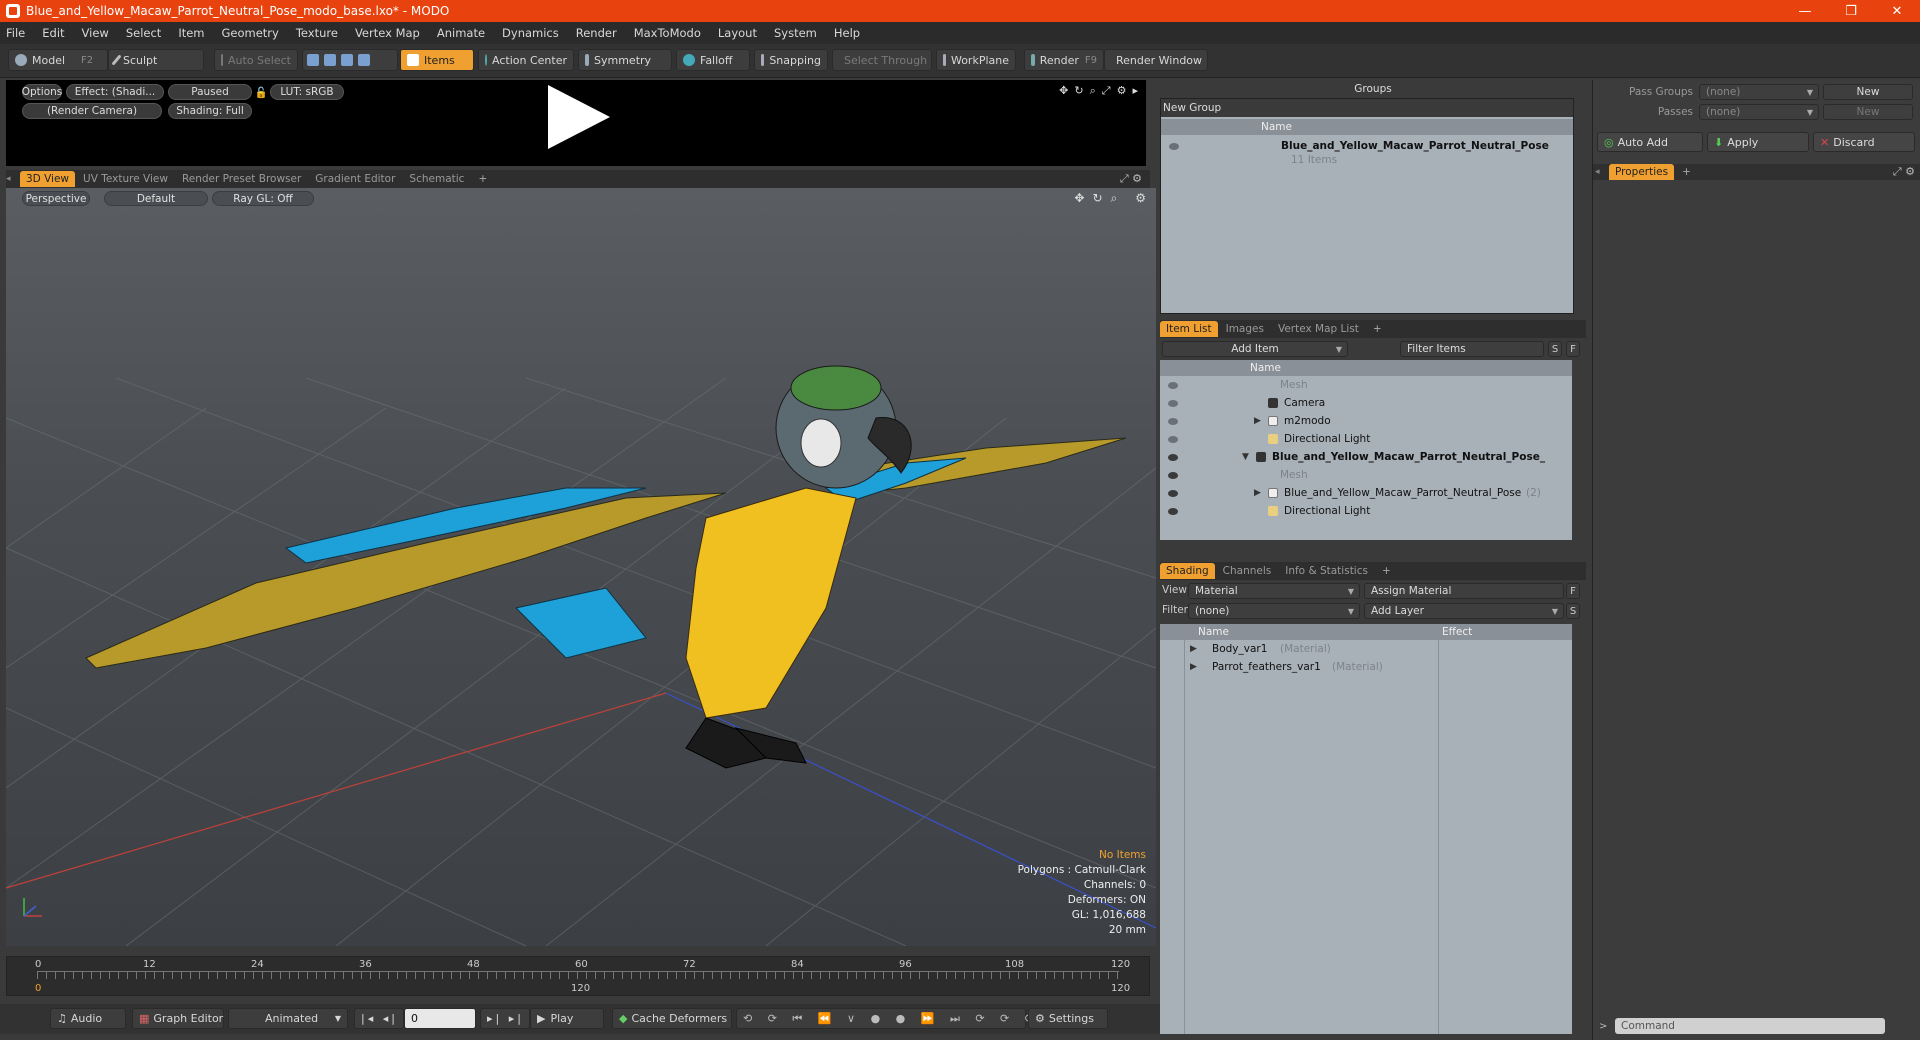 Image resolution: width=1920 pixels, height=1040 pixels. What do you see at coordinates (1650, 142) in the screenshot?
I see `auto-add-button: ◎ Auto Add` at bounding box center [1650, 142].